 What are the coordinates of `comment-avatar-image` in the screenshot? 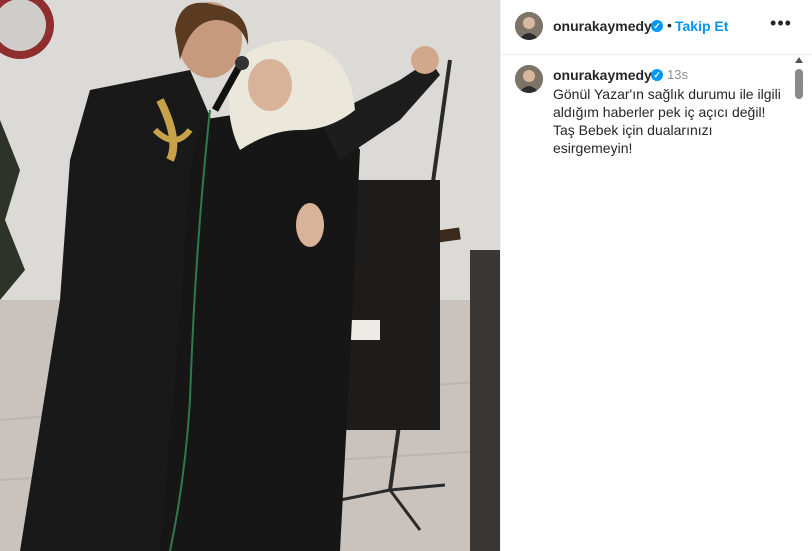 It's located at (529, 79).